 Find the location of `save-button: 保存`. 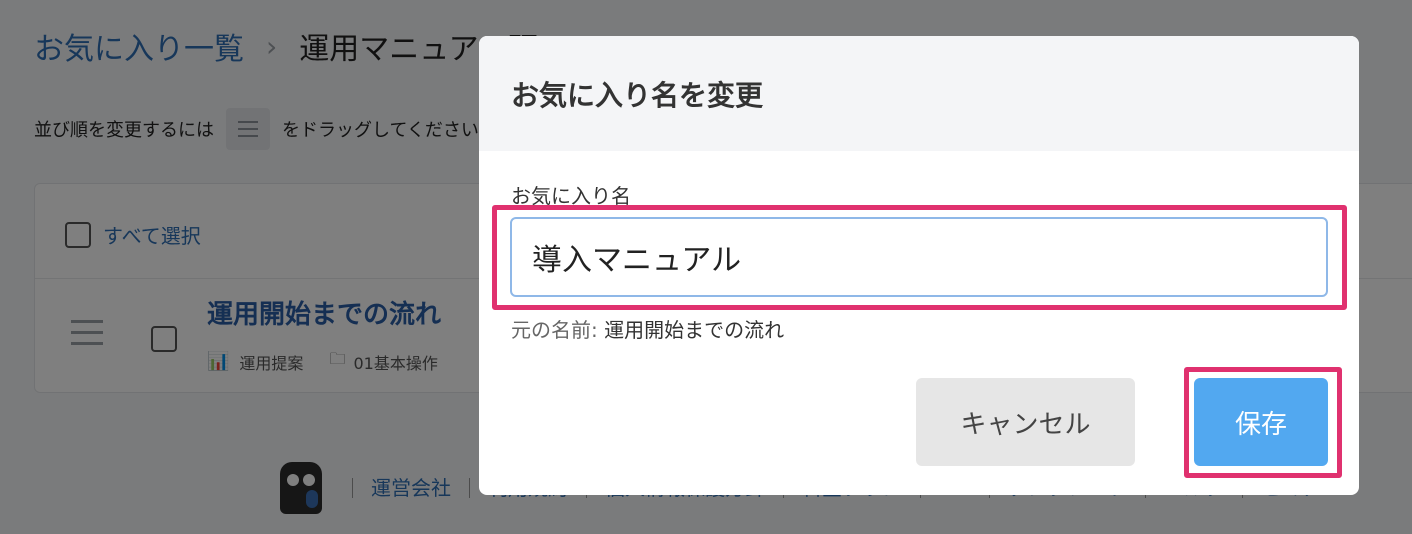

save-button: 保存 is located at coordinates (1261, 422).